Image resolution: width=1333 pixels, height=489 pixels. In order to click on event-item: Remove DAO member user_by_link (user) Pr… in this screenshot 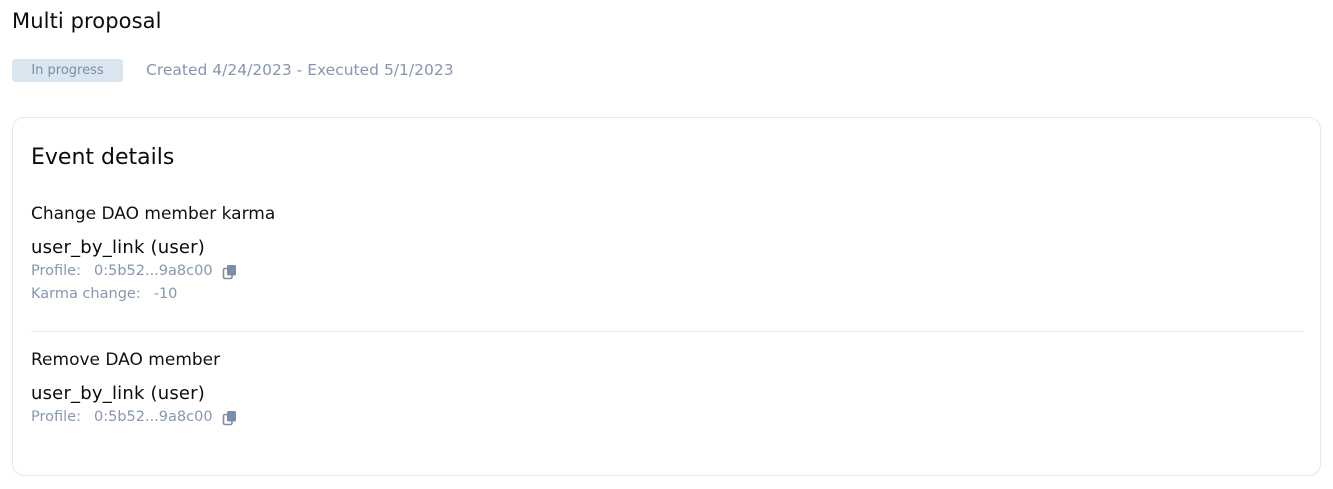, I will do `click(134, 388)`.